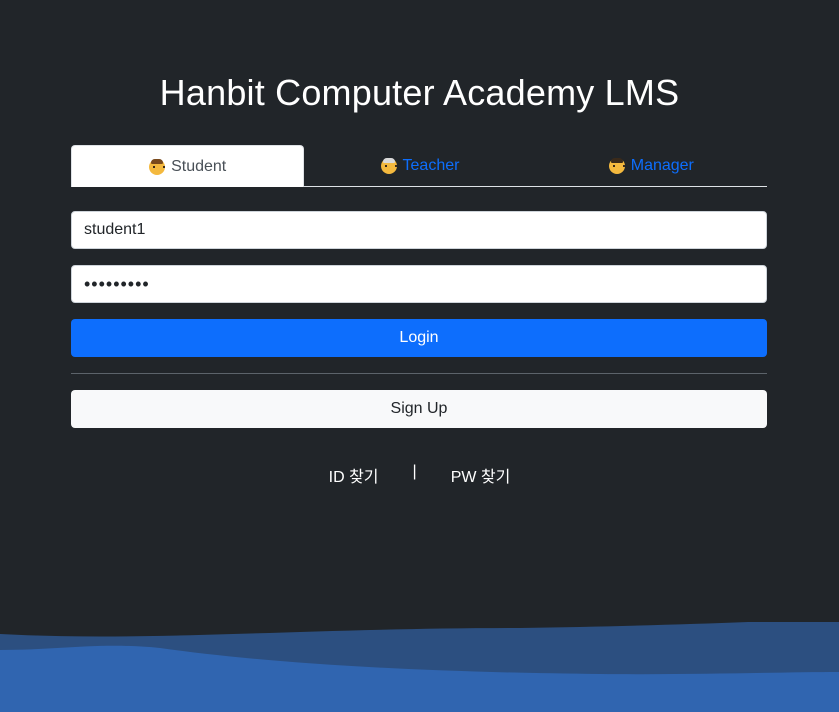 The image size is (839, 712). I want to click on divider, so click(419, 373).